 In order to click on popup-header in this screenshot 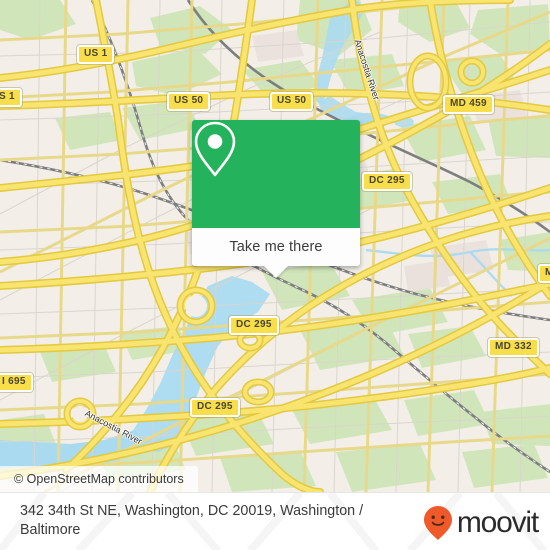, I will do `click(276, 174)`.